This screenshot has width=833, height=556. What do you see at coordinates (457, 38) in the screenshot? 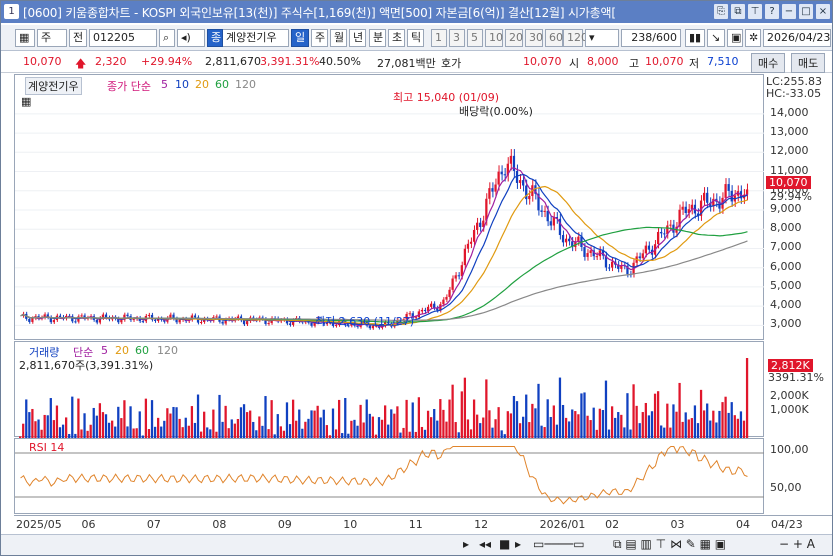
I see `num-3: 3` at bounding box center [457, 38].